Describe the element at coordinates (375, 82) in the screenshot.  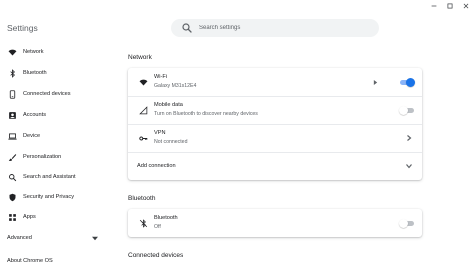
I see `caret-right-icon` at that location.